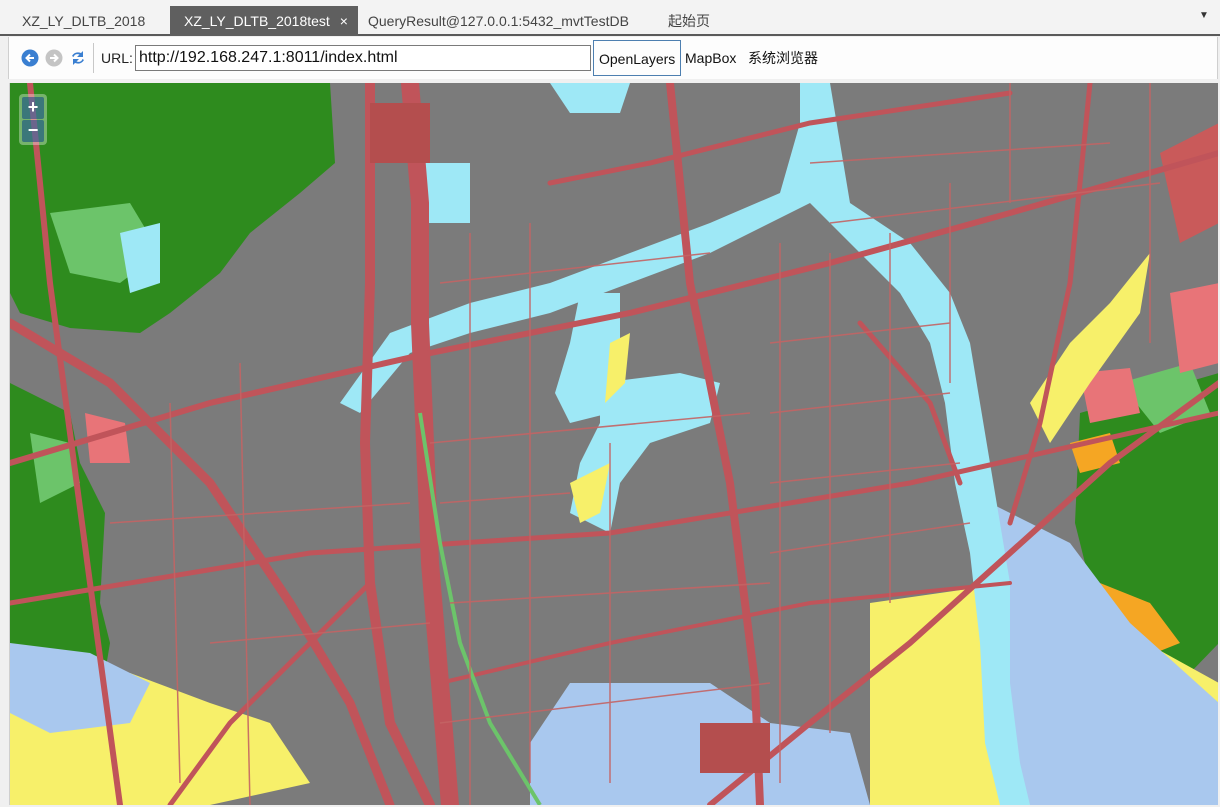  Describe the element at coordinates (78, 58) in the screenshot. I see `refresh-icon` at that location.